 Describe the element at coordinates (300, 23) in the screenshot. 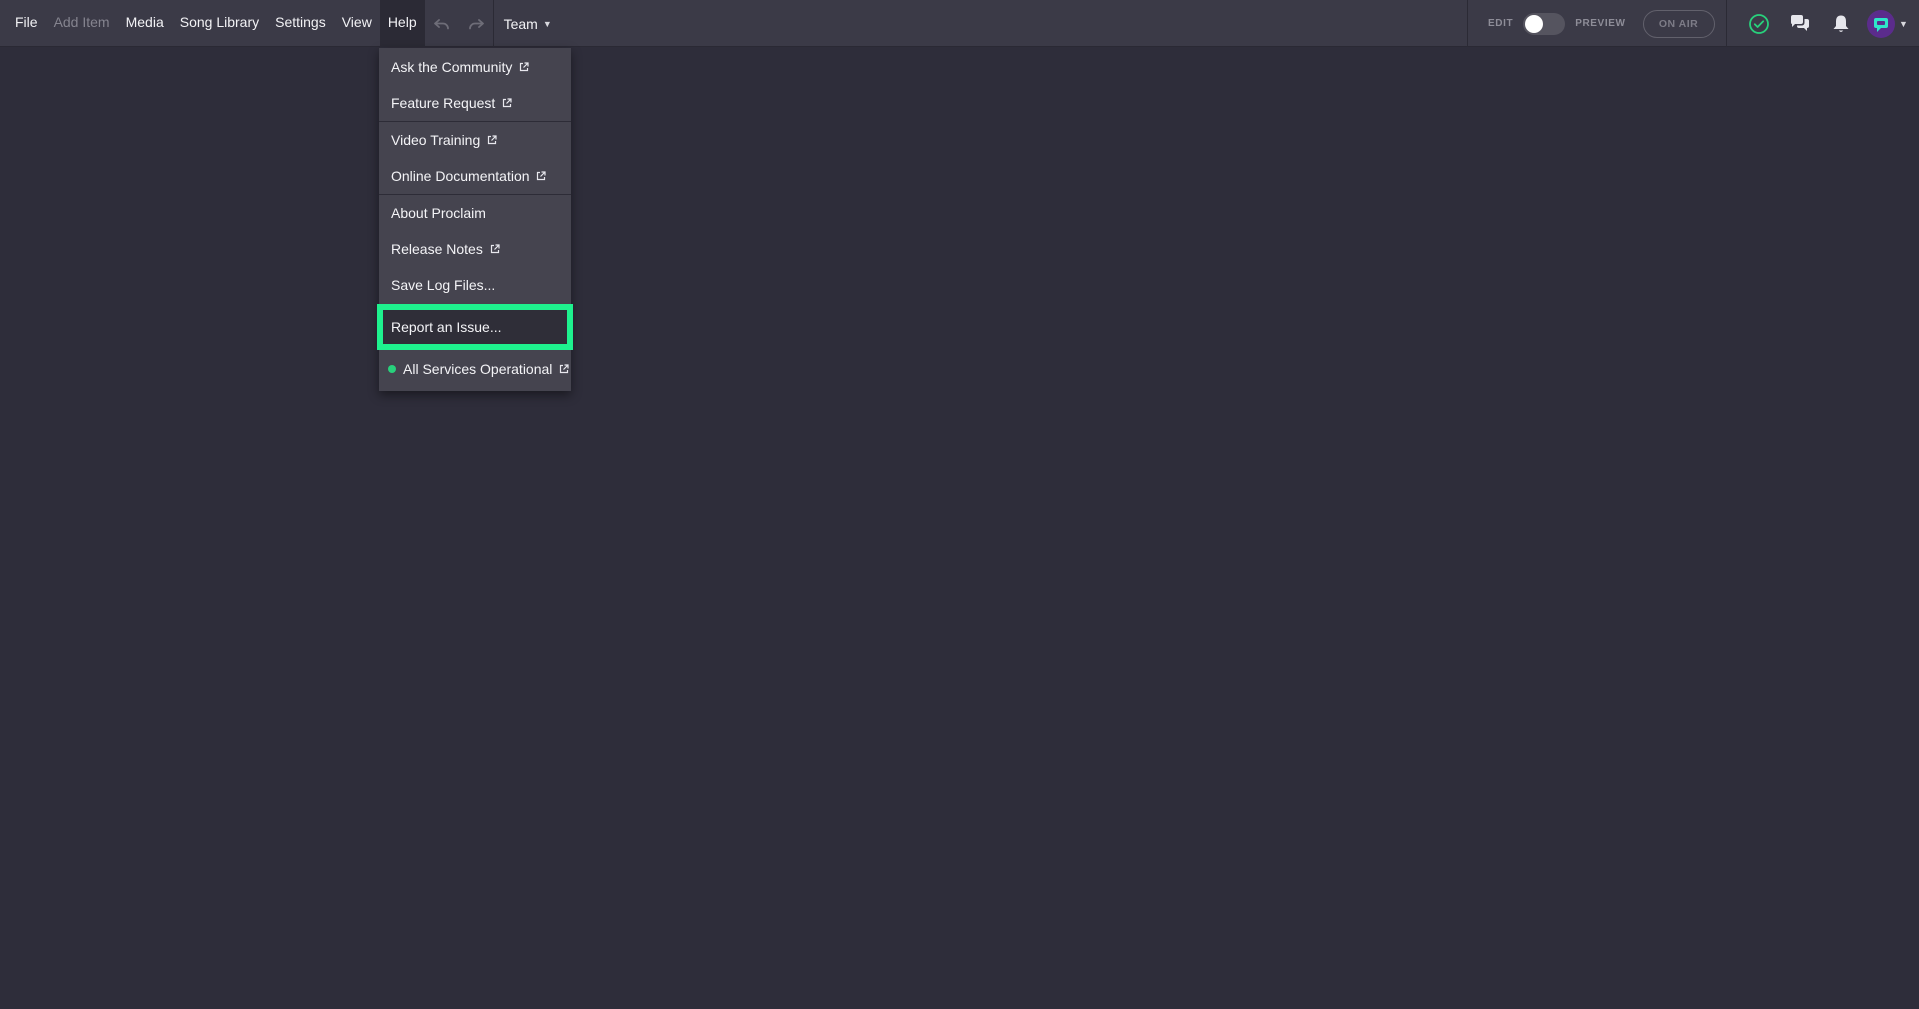

I see `menu-settings: Settings` at that location.